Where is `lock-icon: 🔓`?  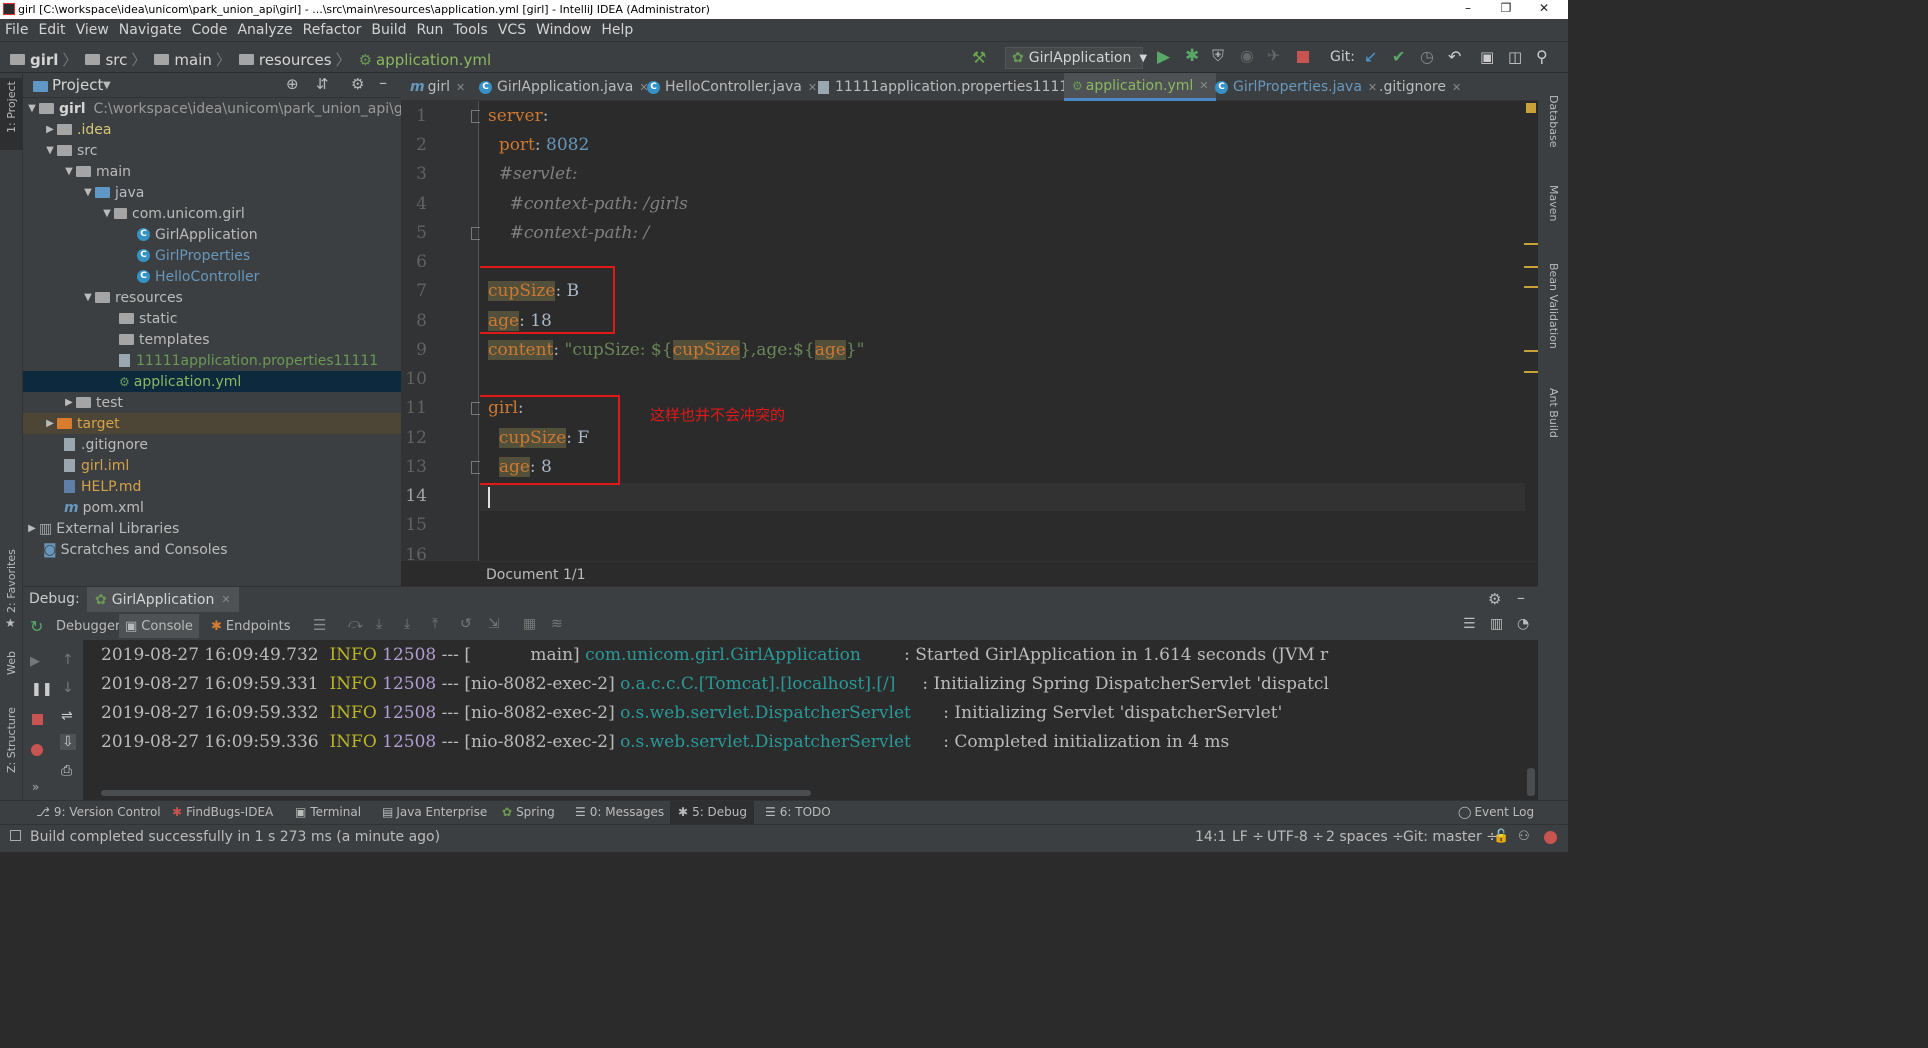 lock-icon: 🔓 is located at coordinates (1501, 836).